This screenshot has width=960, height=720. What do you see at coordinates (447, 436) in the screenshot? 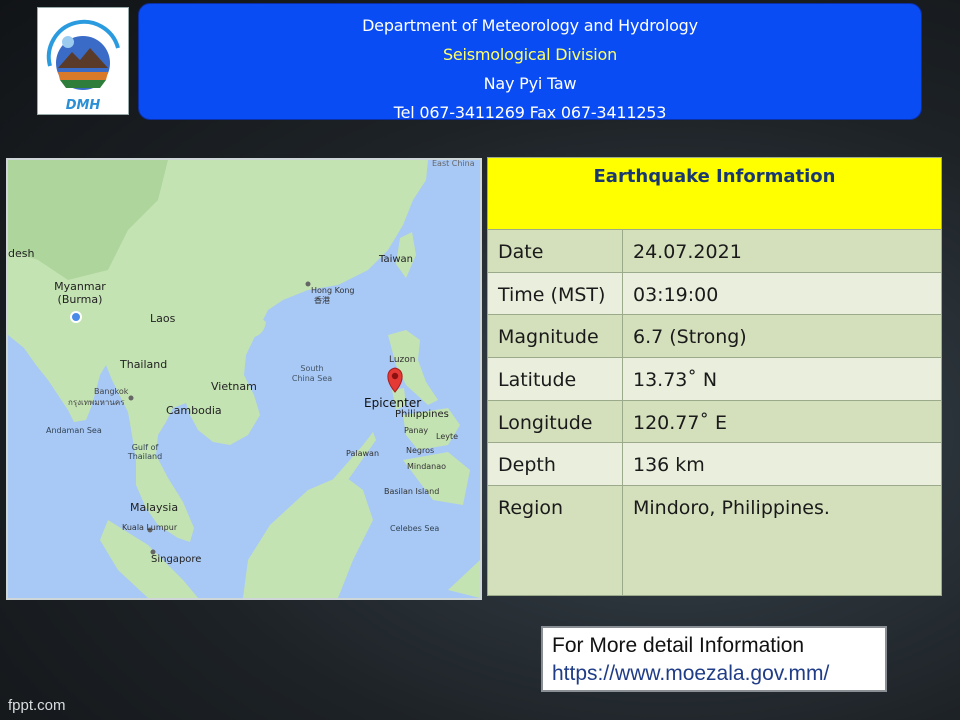
I see `map-label-leyte: Leyte` at bounding box center [447, 436].